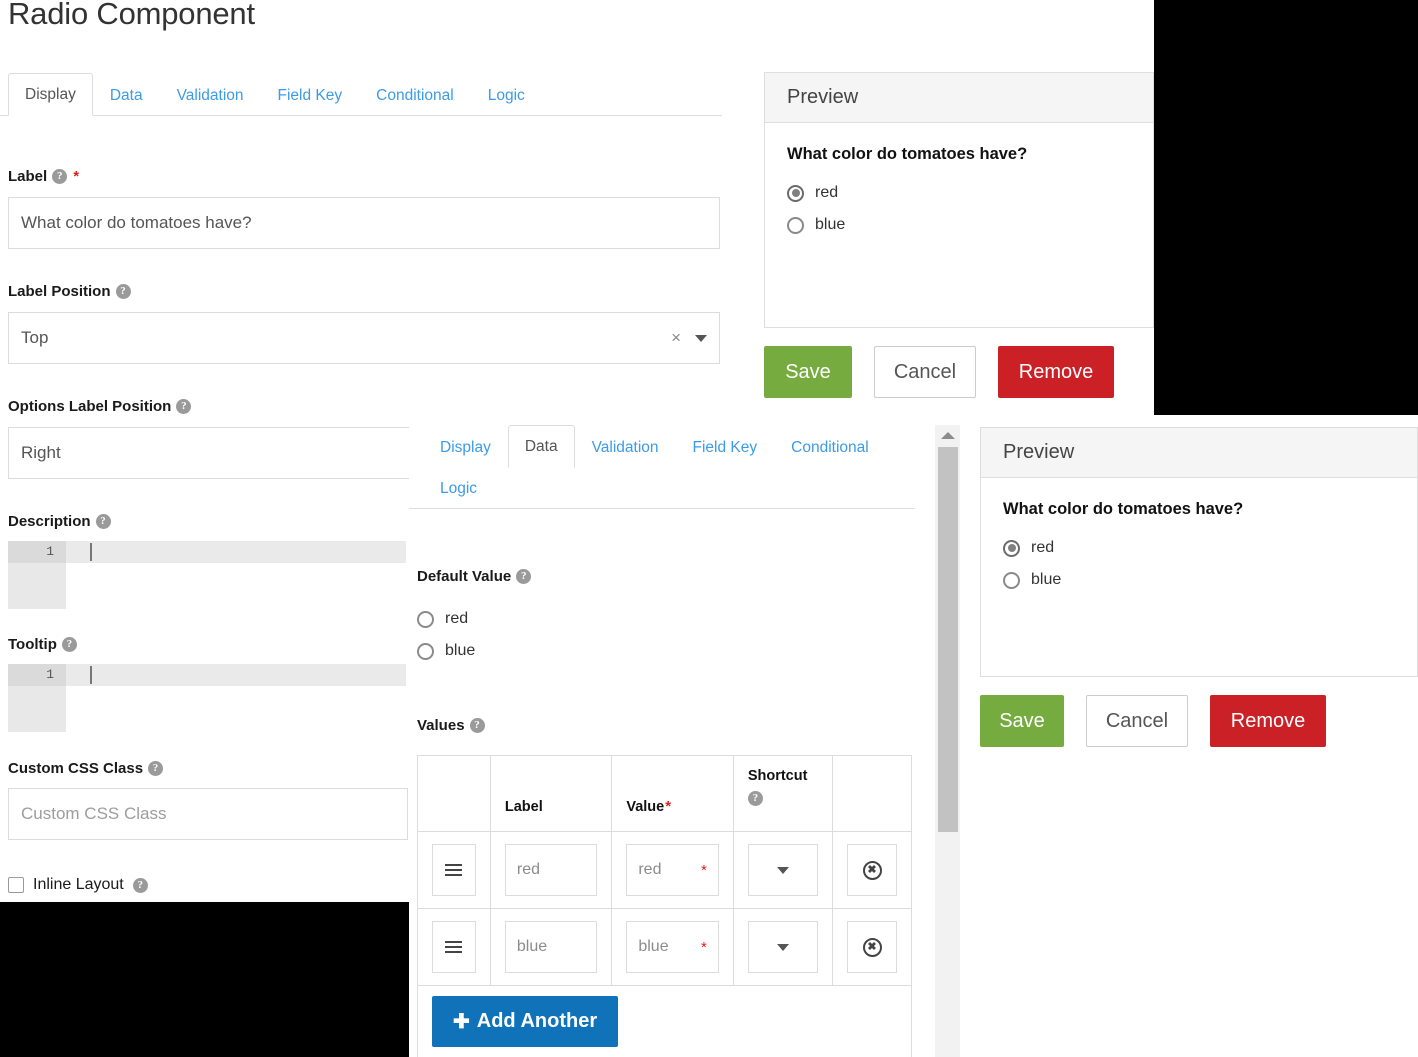 This screenshot has height=1057, width=1418. What do you see at coordinates (528, 869) in the screenshot?
I see `row-label-value: red` at bounding box center [528, 869].